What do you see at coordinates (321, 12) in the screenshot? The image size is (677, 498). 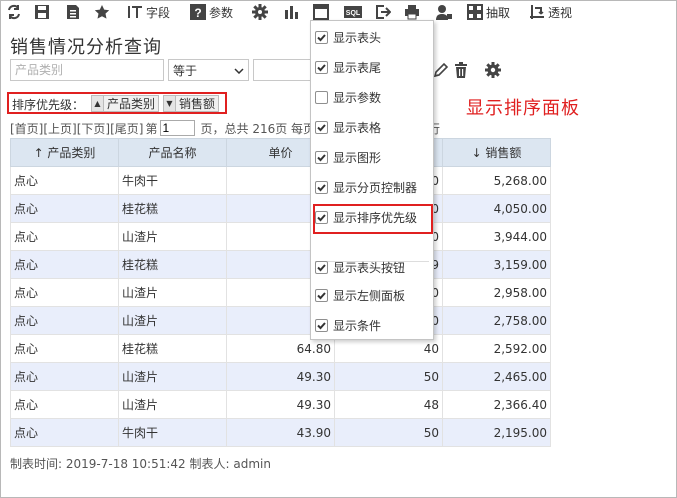 I see `layout-button` at bounding box center [321, 12].